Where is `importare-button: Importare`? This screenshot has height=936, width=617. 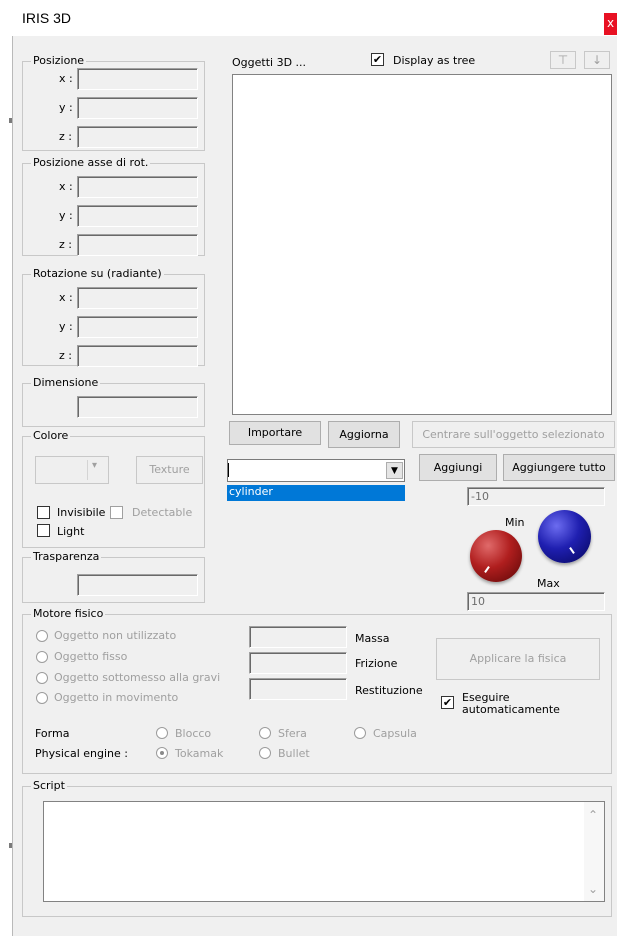 importare-button: Importare is located at coordinates (275, 433).